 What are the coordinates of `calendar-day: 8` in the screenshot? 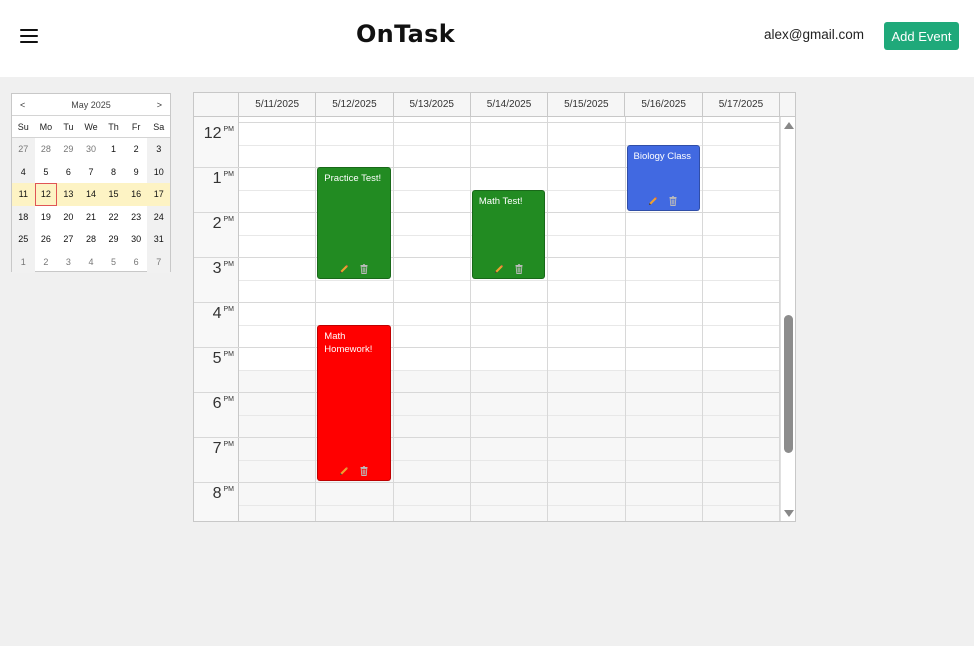 It's located at (113, 172).